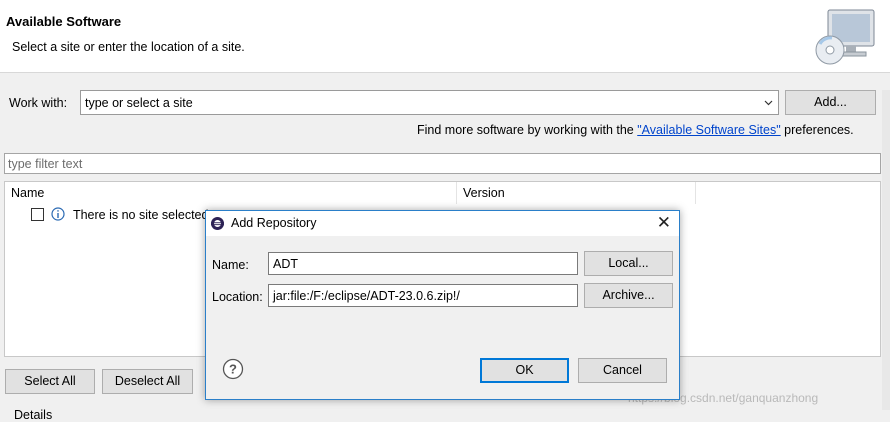 Image resolution: width=890 pixels, height=422 pixels. I want to click on install-software-icon, so click(845, 37).